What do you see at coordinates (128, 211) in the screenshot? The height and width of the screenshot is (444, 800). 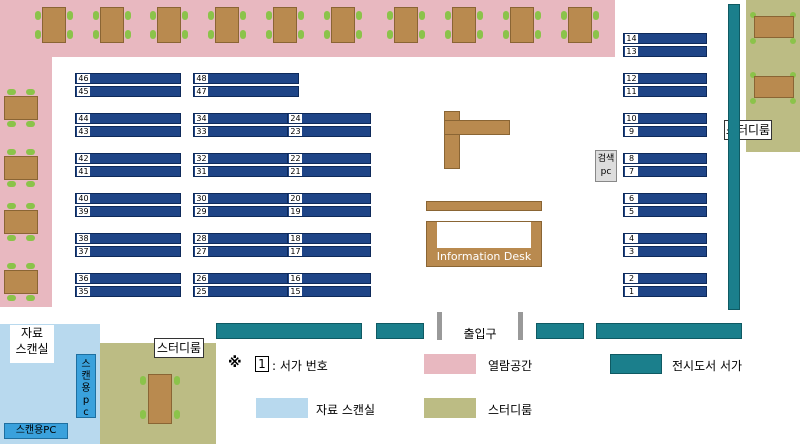 I see `shelf: 39` at bounding box center [128, 211].